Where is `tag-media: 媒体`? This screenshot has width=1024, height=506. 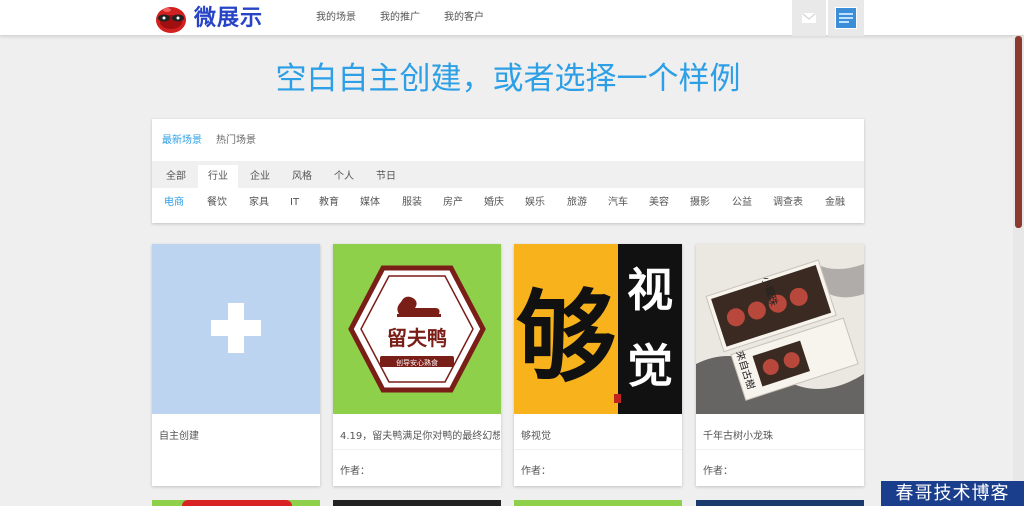 tag-media: 媒体 is located at coordinates (370, 203).